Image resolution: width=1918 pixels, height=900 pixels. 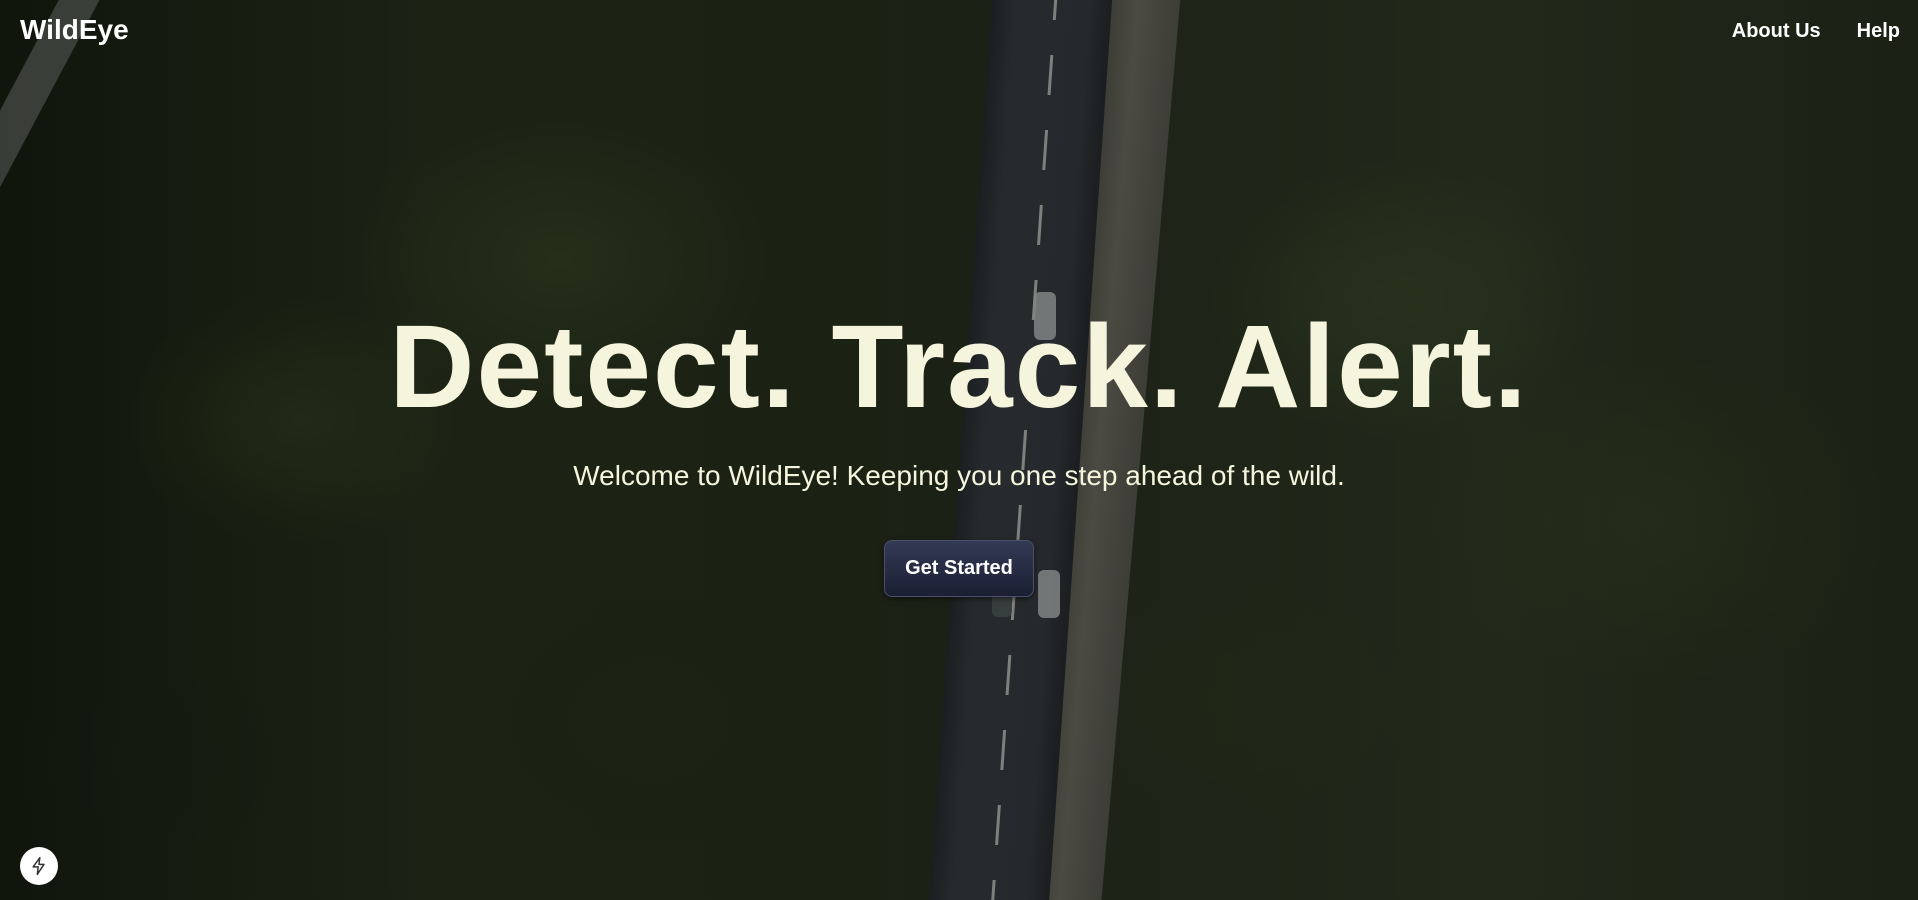 I want to click on brand-logo: WildEye, so click(x=74, y=30).